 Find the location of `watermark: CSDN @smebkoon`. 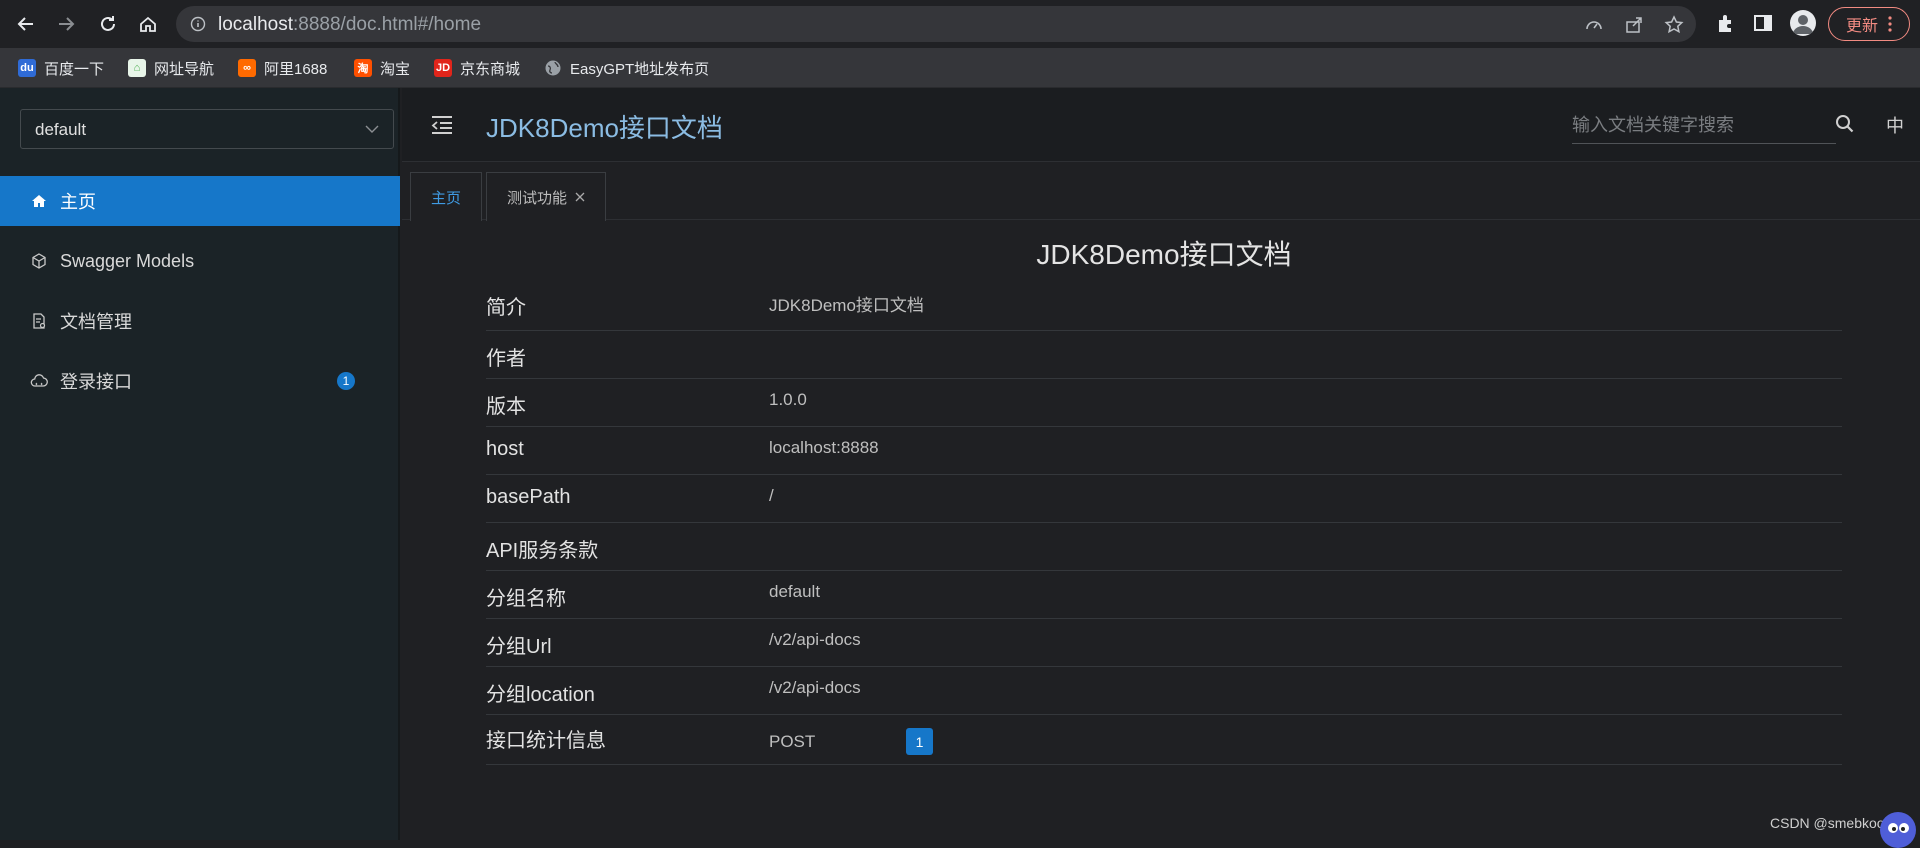

watermark: CSDN @smebkoon is located at coordinates (1831, 823).